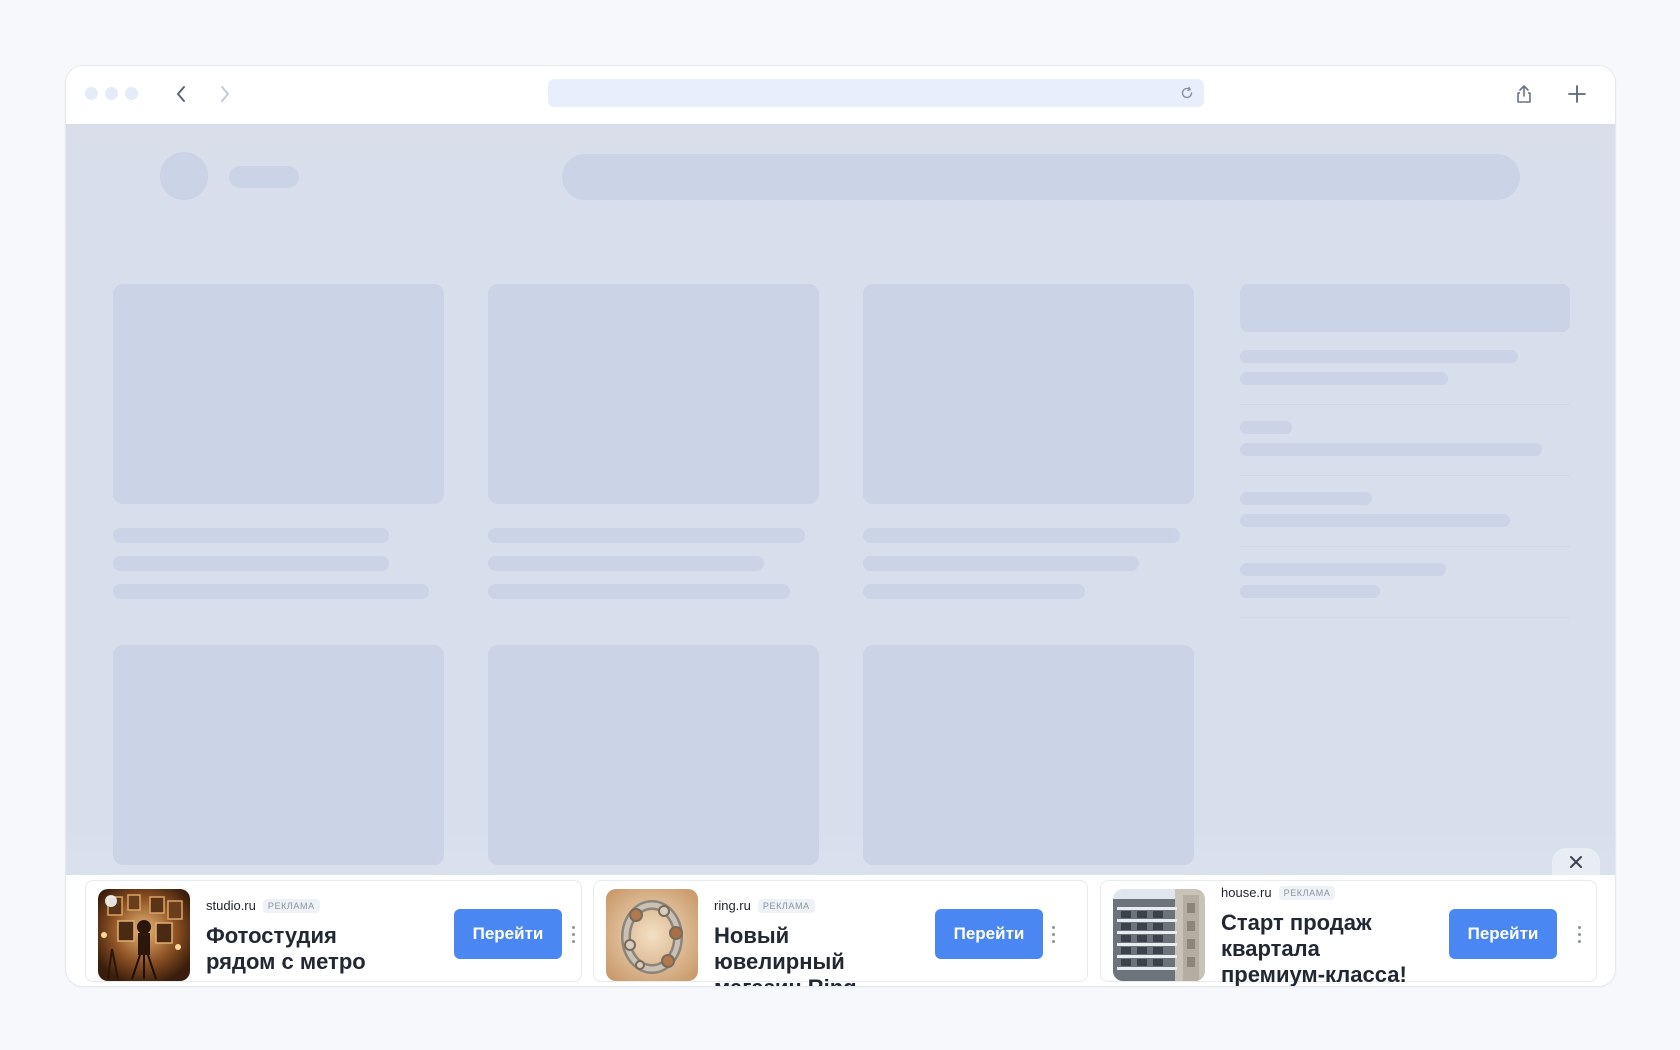 Image resolution: width=1680 pixels, height=1050 pixels. I want to click on photo-studio-image, so click(144, 935).